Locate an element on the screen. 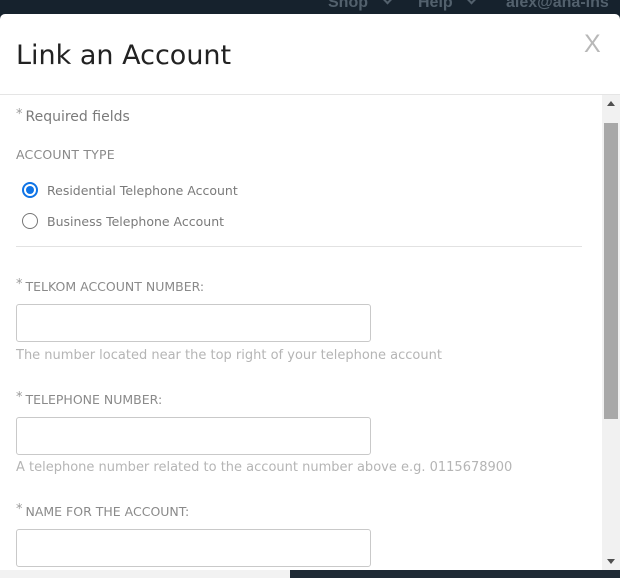 The image size is (620, 578). scroll-down-arrow-icon is located at coordinates (611, 561).